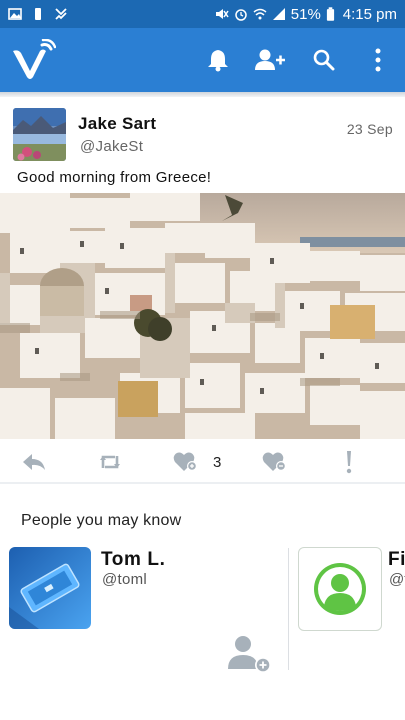 The image size is (405, 720). I want to click on overflow-menu-button, so click(378, 60).